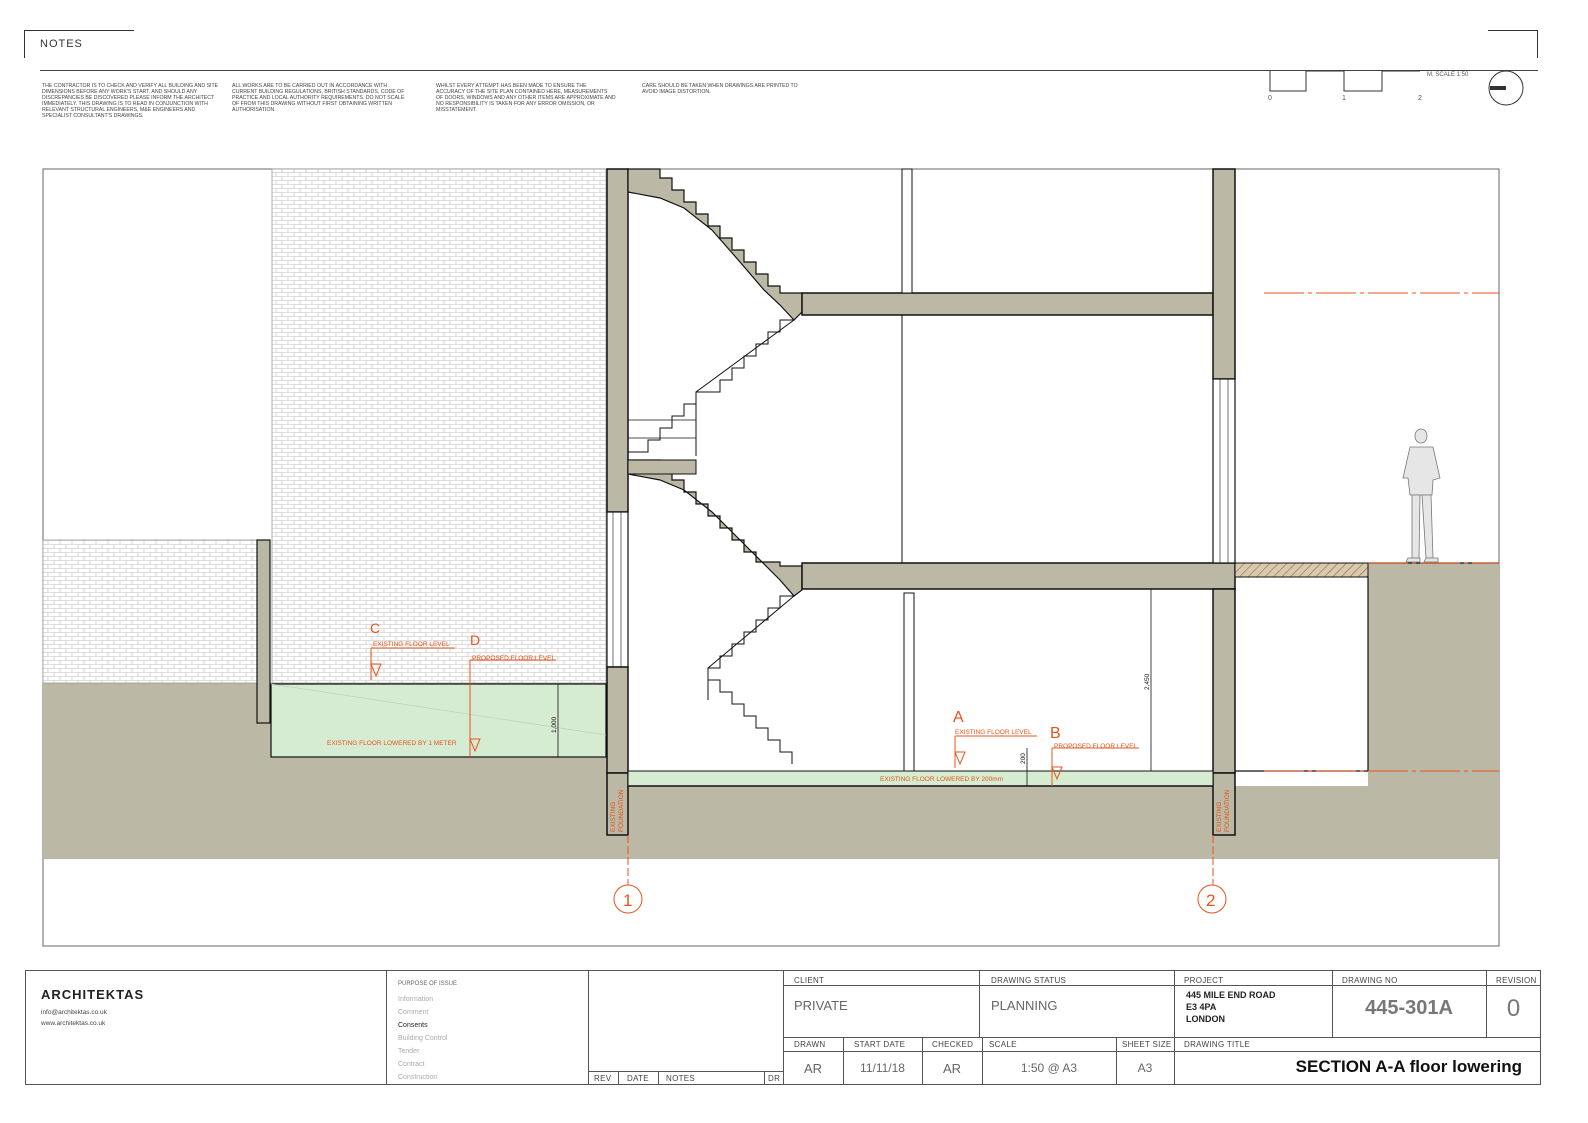 The height and width of the screenshot is (1123, 1588). What do you see at coordinates (513, 658) in the screenshot?
I see `left-proposed-level: PROPOSED FLOOR LEVEL` at bounding box center [513, 658].